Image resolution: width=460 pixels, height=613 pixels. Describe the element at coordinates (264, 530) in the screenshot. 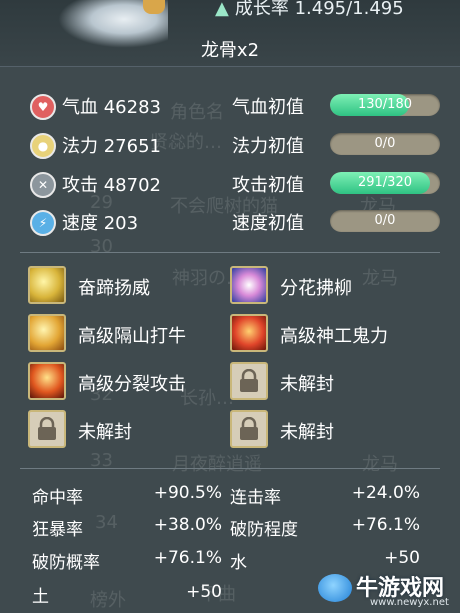

I see `attr-label-armor-break-degree: 破防程度` at that location.